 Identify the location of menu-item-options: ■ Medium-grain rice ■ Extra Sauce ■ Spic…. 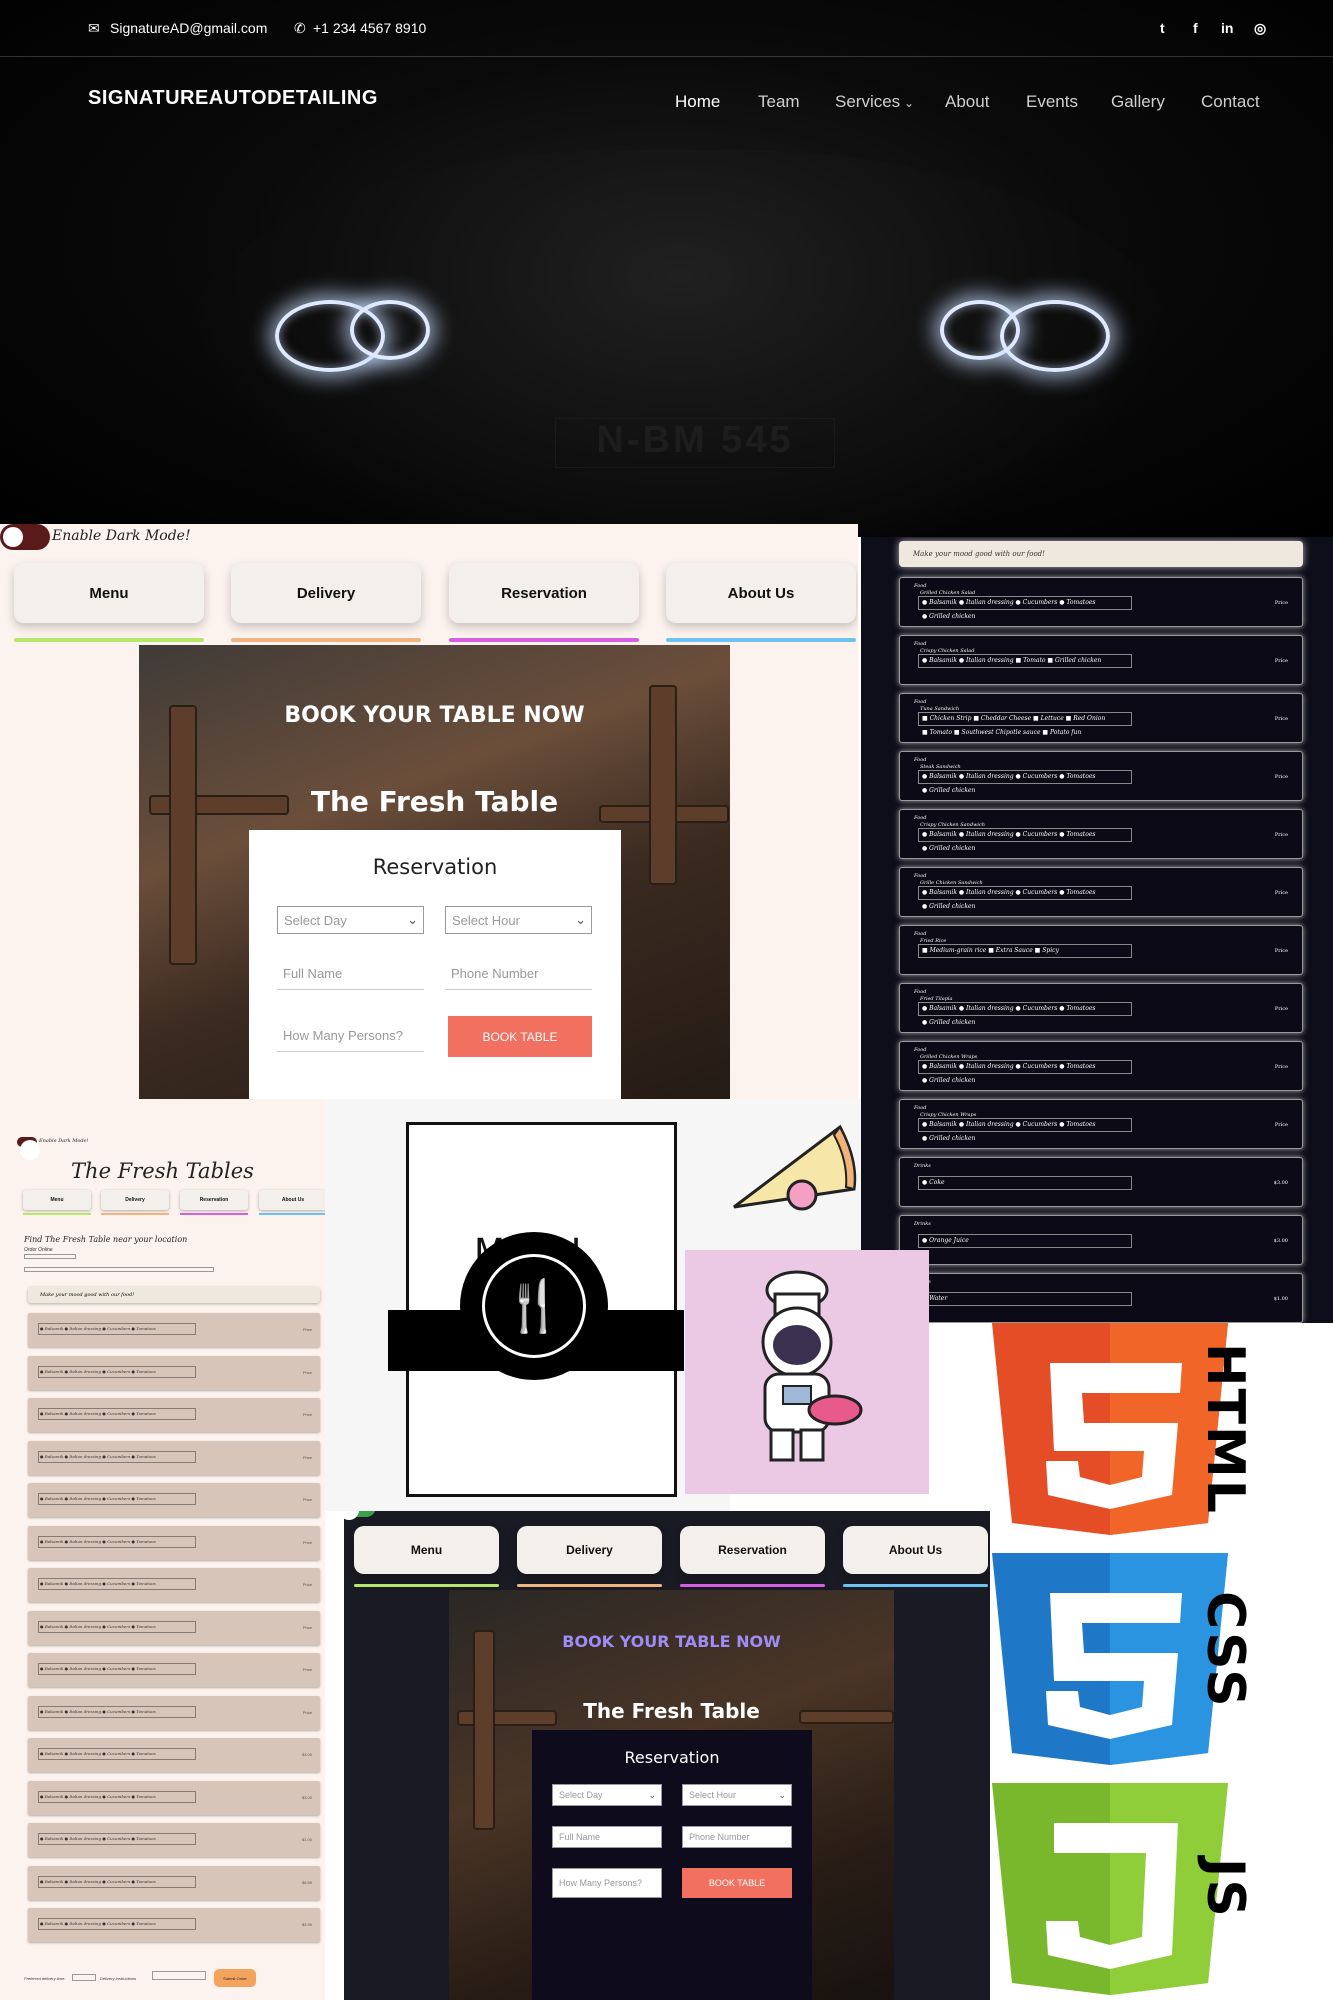
(990, 950).